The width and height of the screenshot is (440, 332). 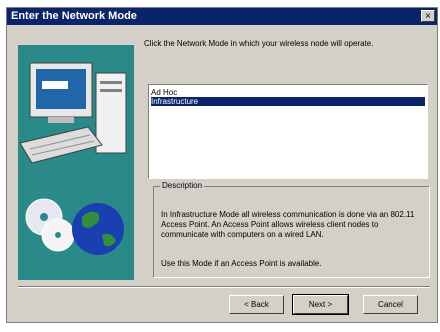 What do you see at coordinates (98, 229) in the screenshot?
I see `globe-icon` at bounding box center [98, 229].